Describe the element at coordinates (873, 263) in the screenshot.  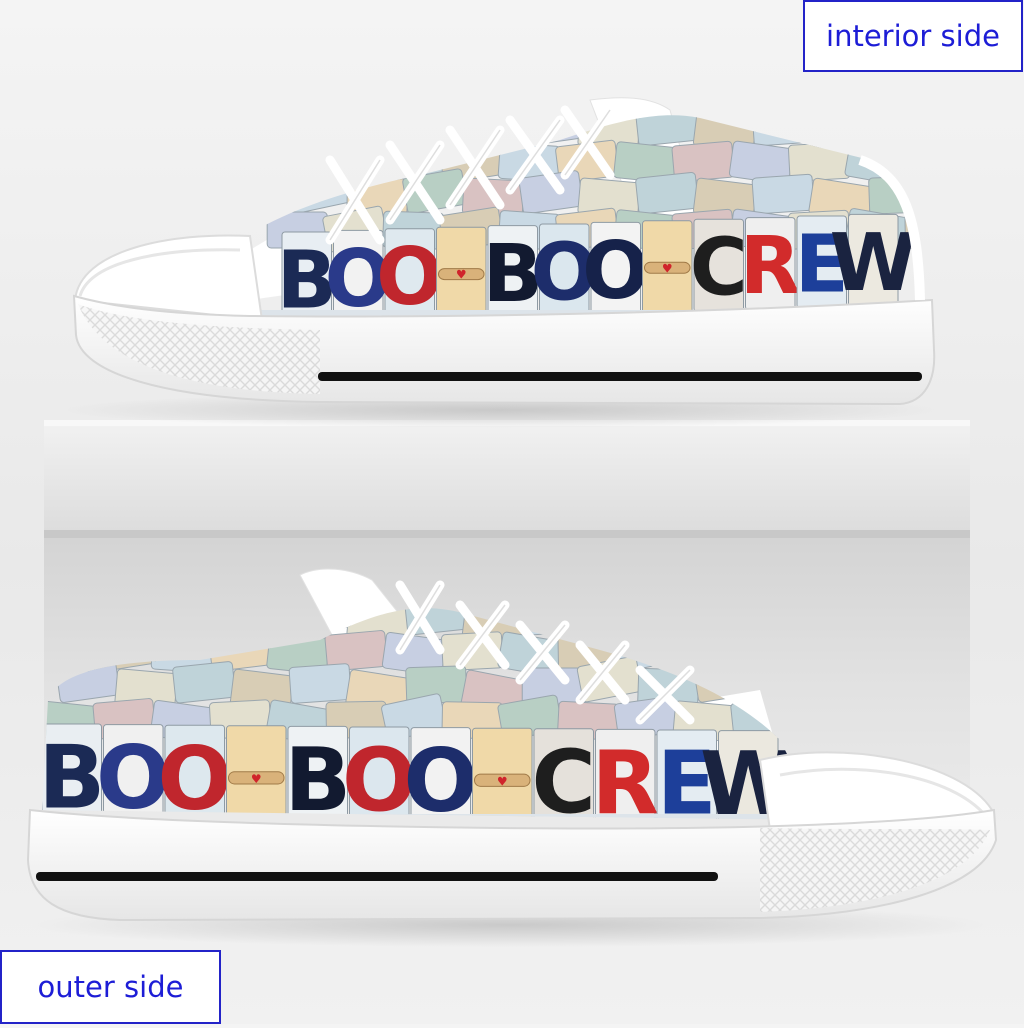
I see `plate-letter: W` at that location.